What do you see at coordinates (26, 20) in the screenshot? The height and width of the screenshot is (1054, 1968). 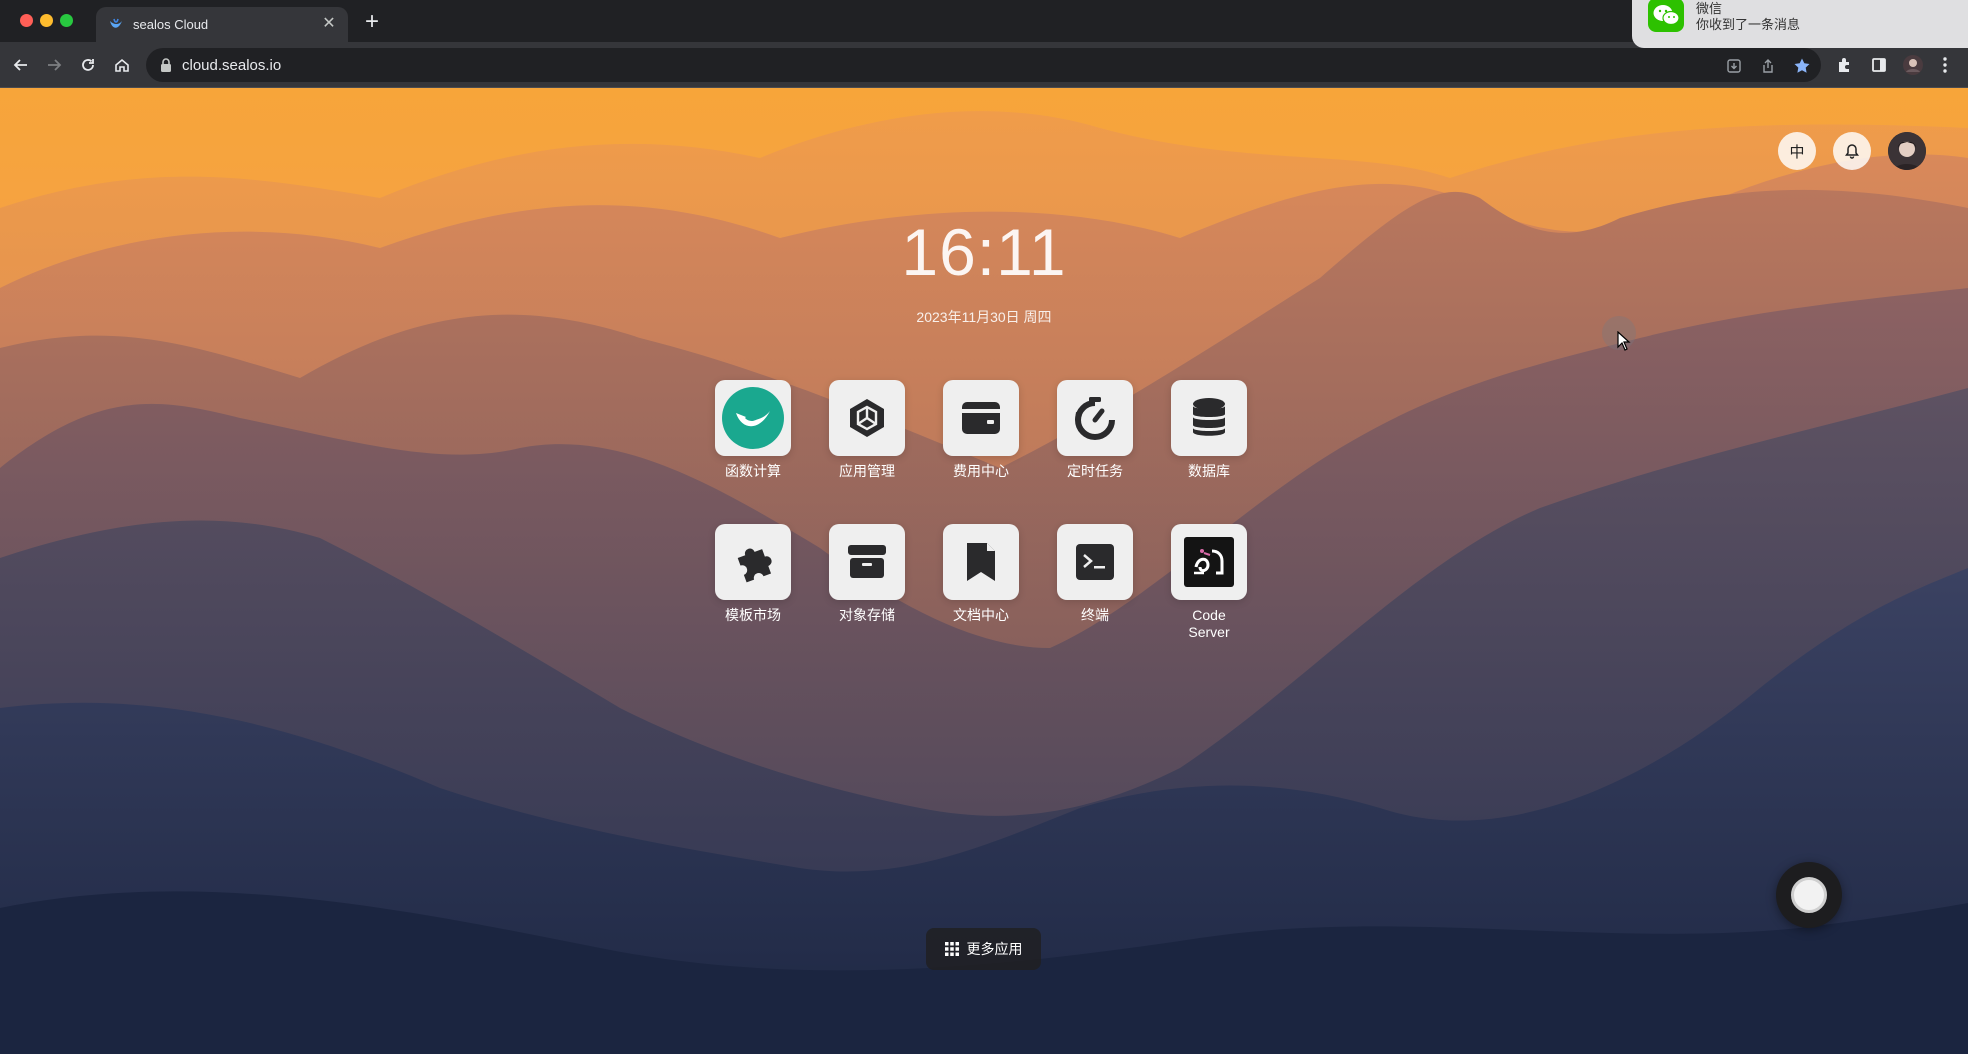 I see `close-window-button` at bounding box center [26, 20].